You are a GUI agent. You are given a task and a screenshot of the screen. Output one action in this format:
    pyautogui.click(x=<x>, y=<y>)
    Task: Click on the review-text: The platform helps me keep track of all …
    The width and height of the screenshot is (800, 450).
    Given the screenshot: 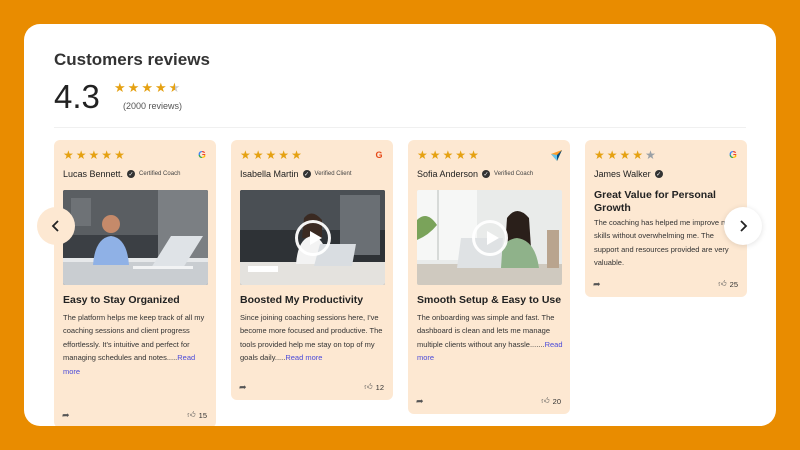 What is the action you would take?
    pyautogui.click(x=136, y=344)
    